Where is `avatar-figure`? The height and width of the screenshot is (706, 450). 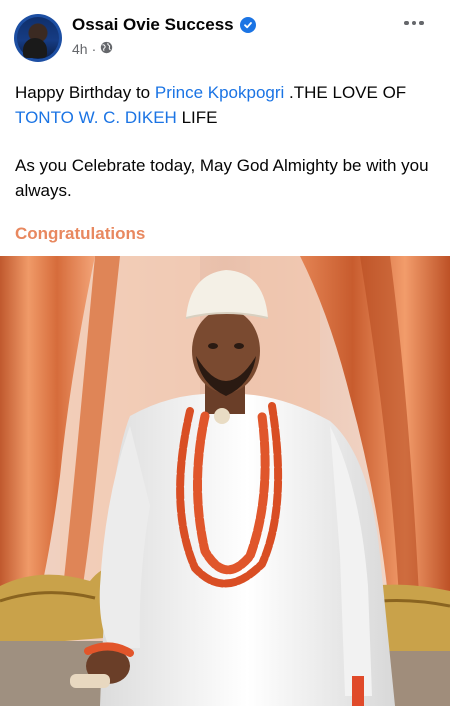 avatar-figure is located at coordinates (35, 48).